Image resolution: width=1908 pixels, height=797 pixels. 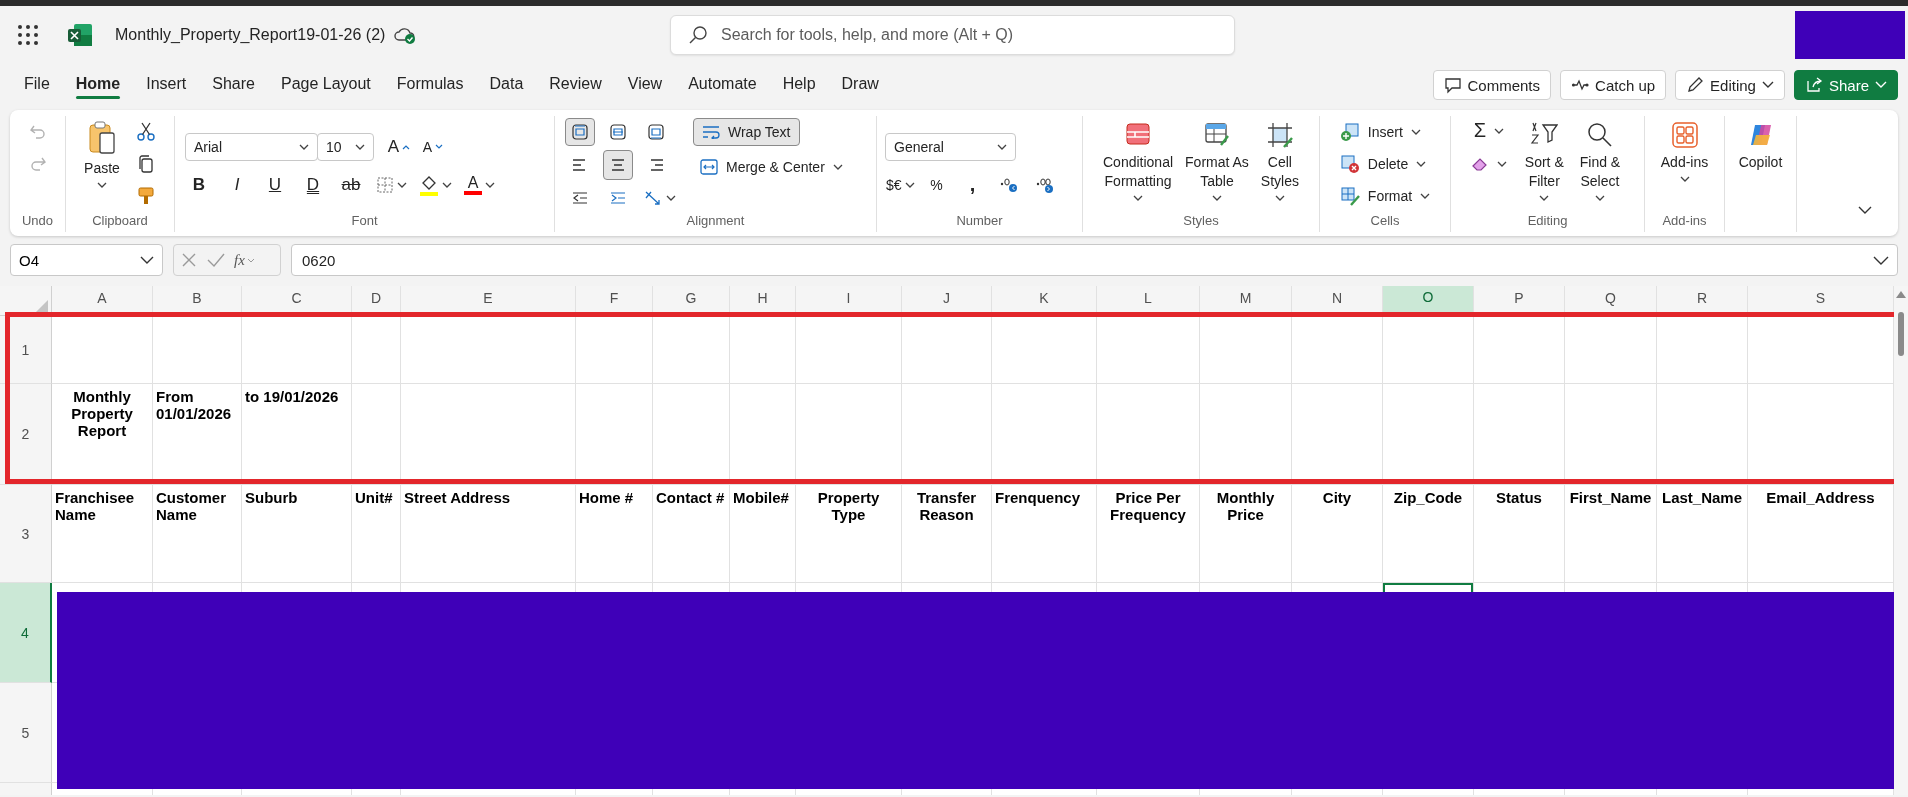 What do you see at coordinates (618, 198) in the screenshot?
I see `increase-indent-icon` at bounding box center [618, 198].